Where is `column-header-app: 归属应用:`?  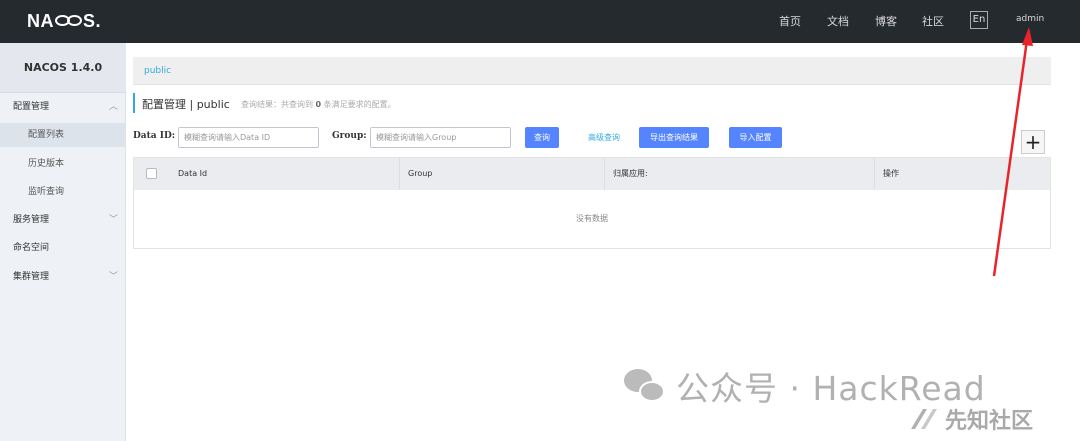
column-header-app: 归属应用: is located at coordinates (738, 174).